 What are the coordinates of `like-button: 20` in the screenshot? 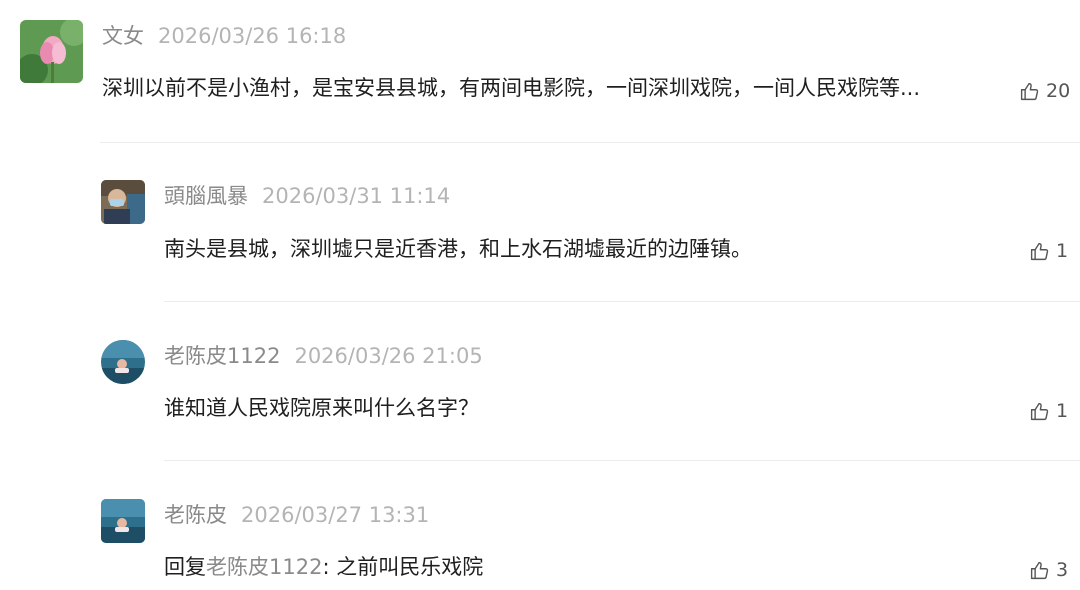 It's located at (1044, 91).